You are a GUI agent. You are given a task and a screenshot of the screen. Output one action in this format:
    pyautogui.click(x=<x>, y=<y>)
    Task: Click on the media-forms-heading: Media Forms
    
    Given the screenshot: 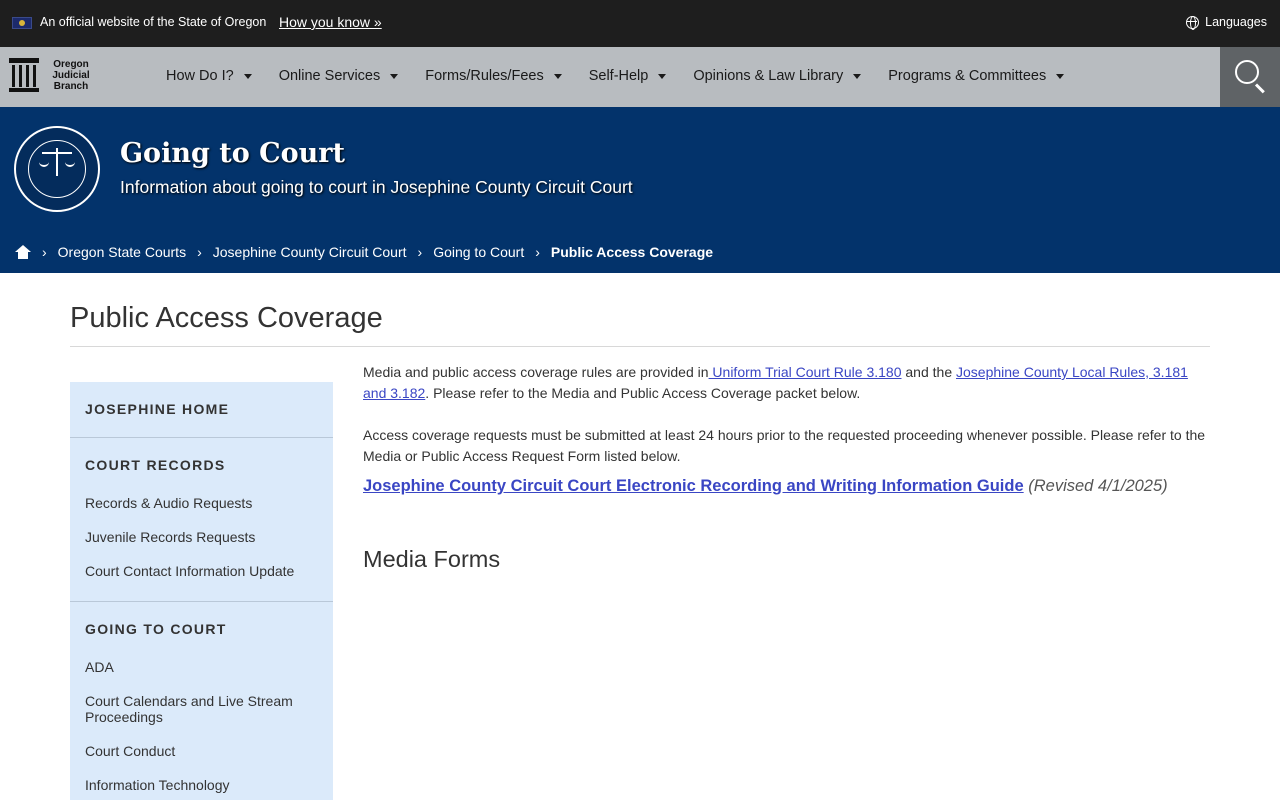 What is the action you would take?
    pyautogui.click(x=432, y=559)
    